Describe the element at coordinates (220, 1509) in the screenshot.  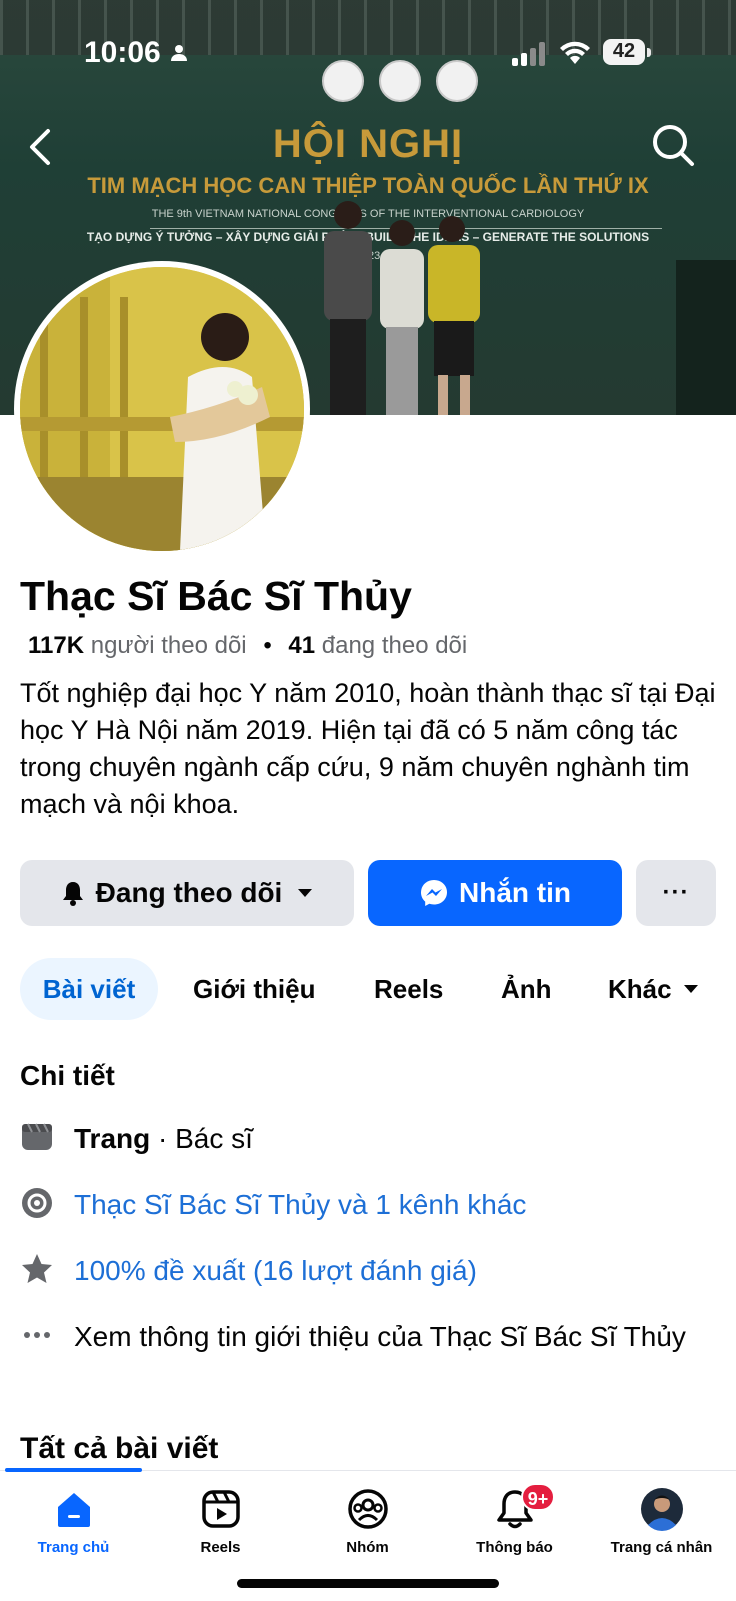
I see `reels-icon` at that location.